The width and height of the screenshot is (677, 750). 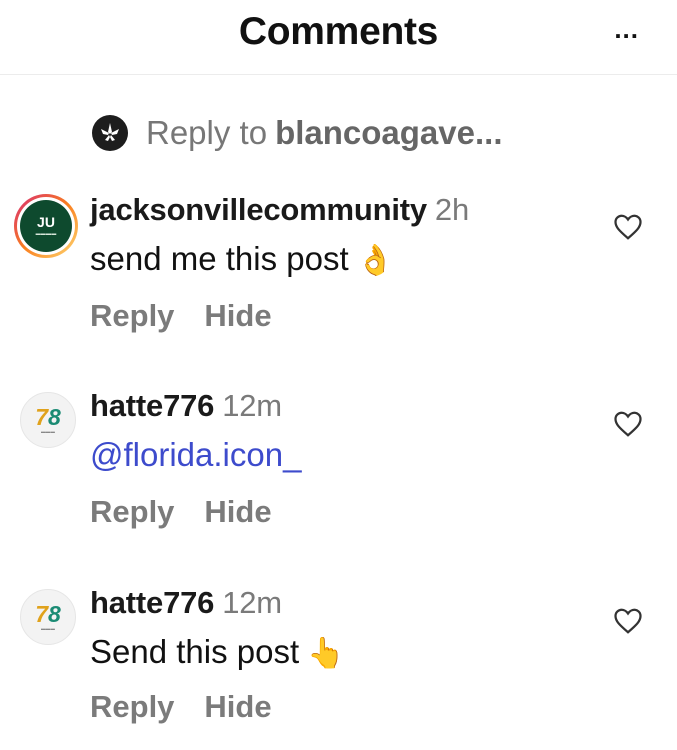 I want to click on comment-text-content: send me this post, so click(x=219, y=258).